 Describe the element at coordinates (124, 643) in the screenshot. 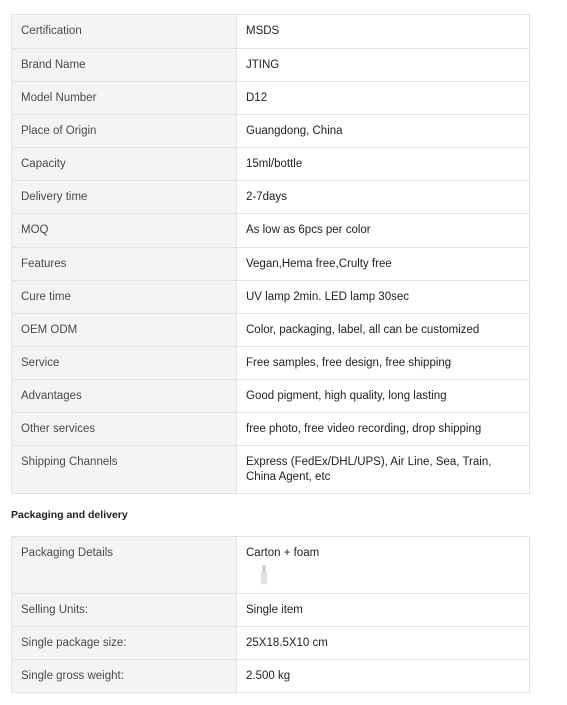

I see `packaging-key: Single package size:` at that location.